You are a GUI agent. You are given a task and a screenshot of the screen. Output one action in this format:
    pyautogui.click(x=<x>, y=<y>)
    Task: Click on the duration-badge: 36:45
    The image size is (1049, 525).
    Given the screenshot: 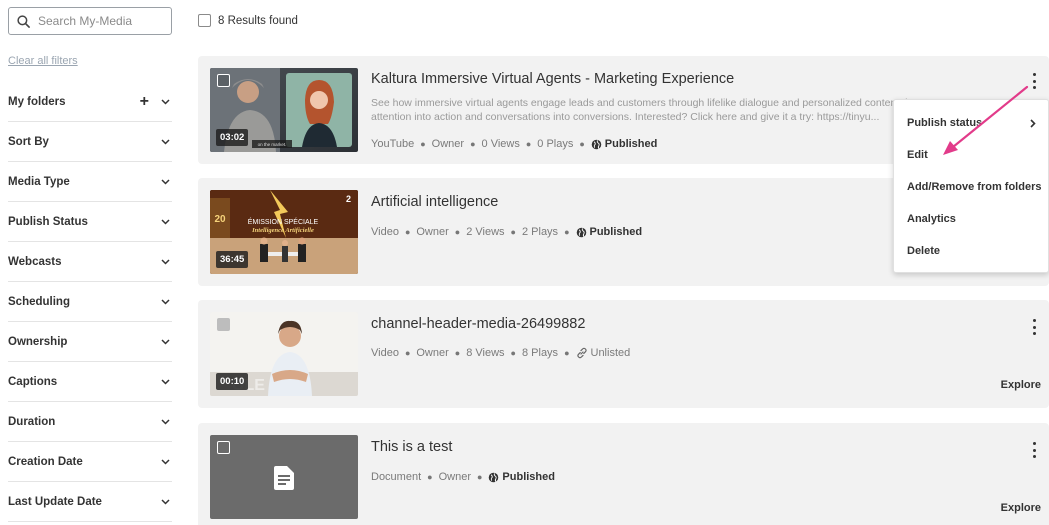 What is the action you would take?
    pyautogui.click(x=232, y=259)
    